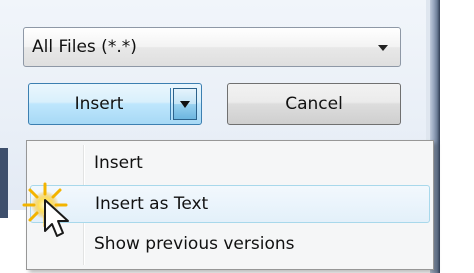 This screenshot has width=474, height=273. I want to click on insert-button: Insert, so click(99, 104).